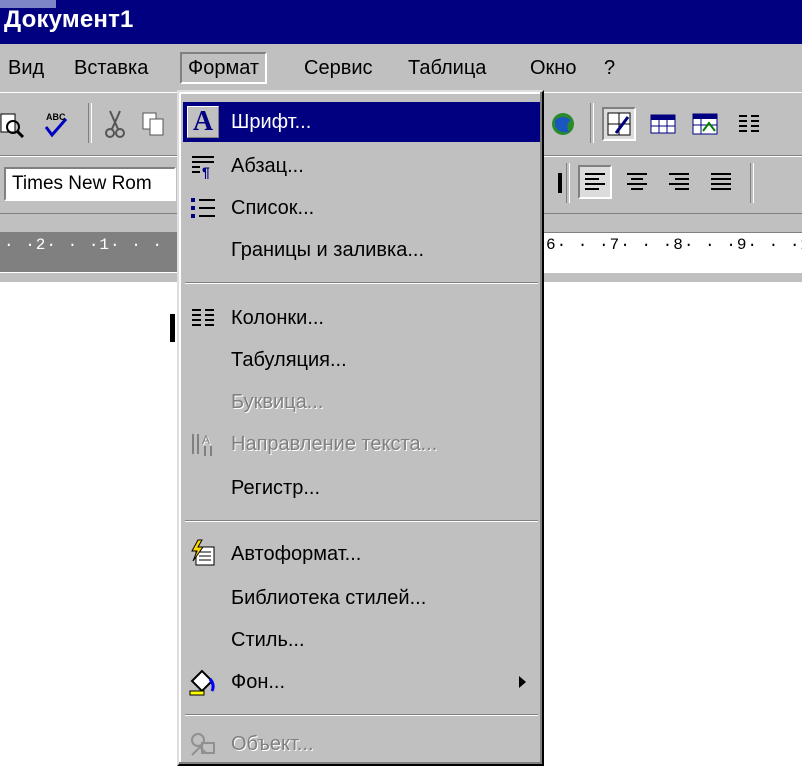  Describe the element at coordinates (203, 208) in the screenshot. I see `bullets-icon` at that location.